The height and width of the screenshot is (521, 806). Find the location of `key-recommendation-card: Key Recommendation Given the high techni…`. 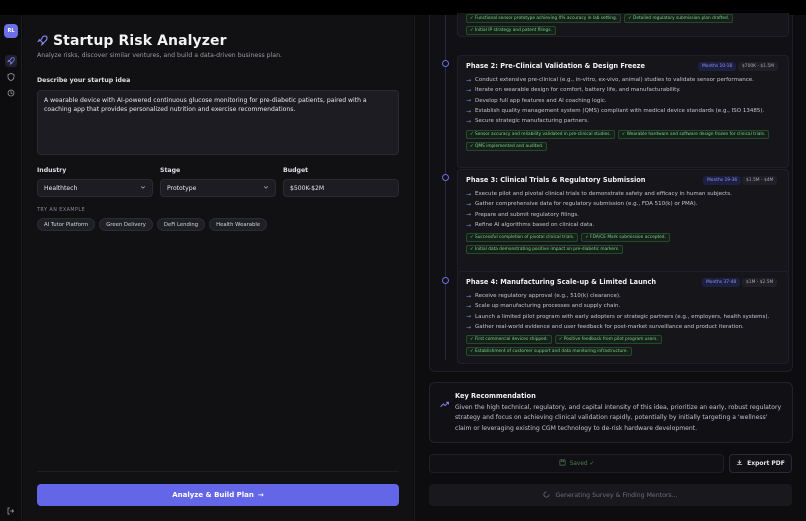

key-recommendation-card: Key Recommendation Given the high techni… is located at coordinates (611, 412).